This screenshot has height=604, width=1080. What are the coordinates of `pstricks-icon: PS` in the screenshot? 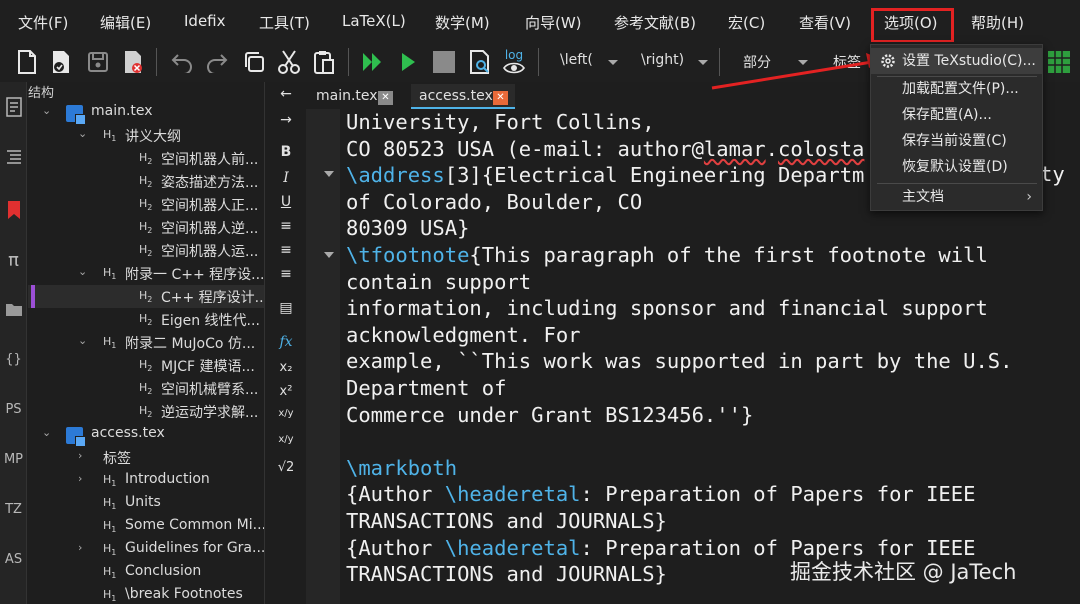 It's located at (13, 409).